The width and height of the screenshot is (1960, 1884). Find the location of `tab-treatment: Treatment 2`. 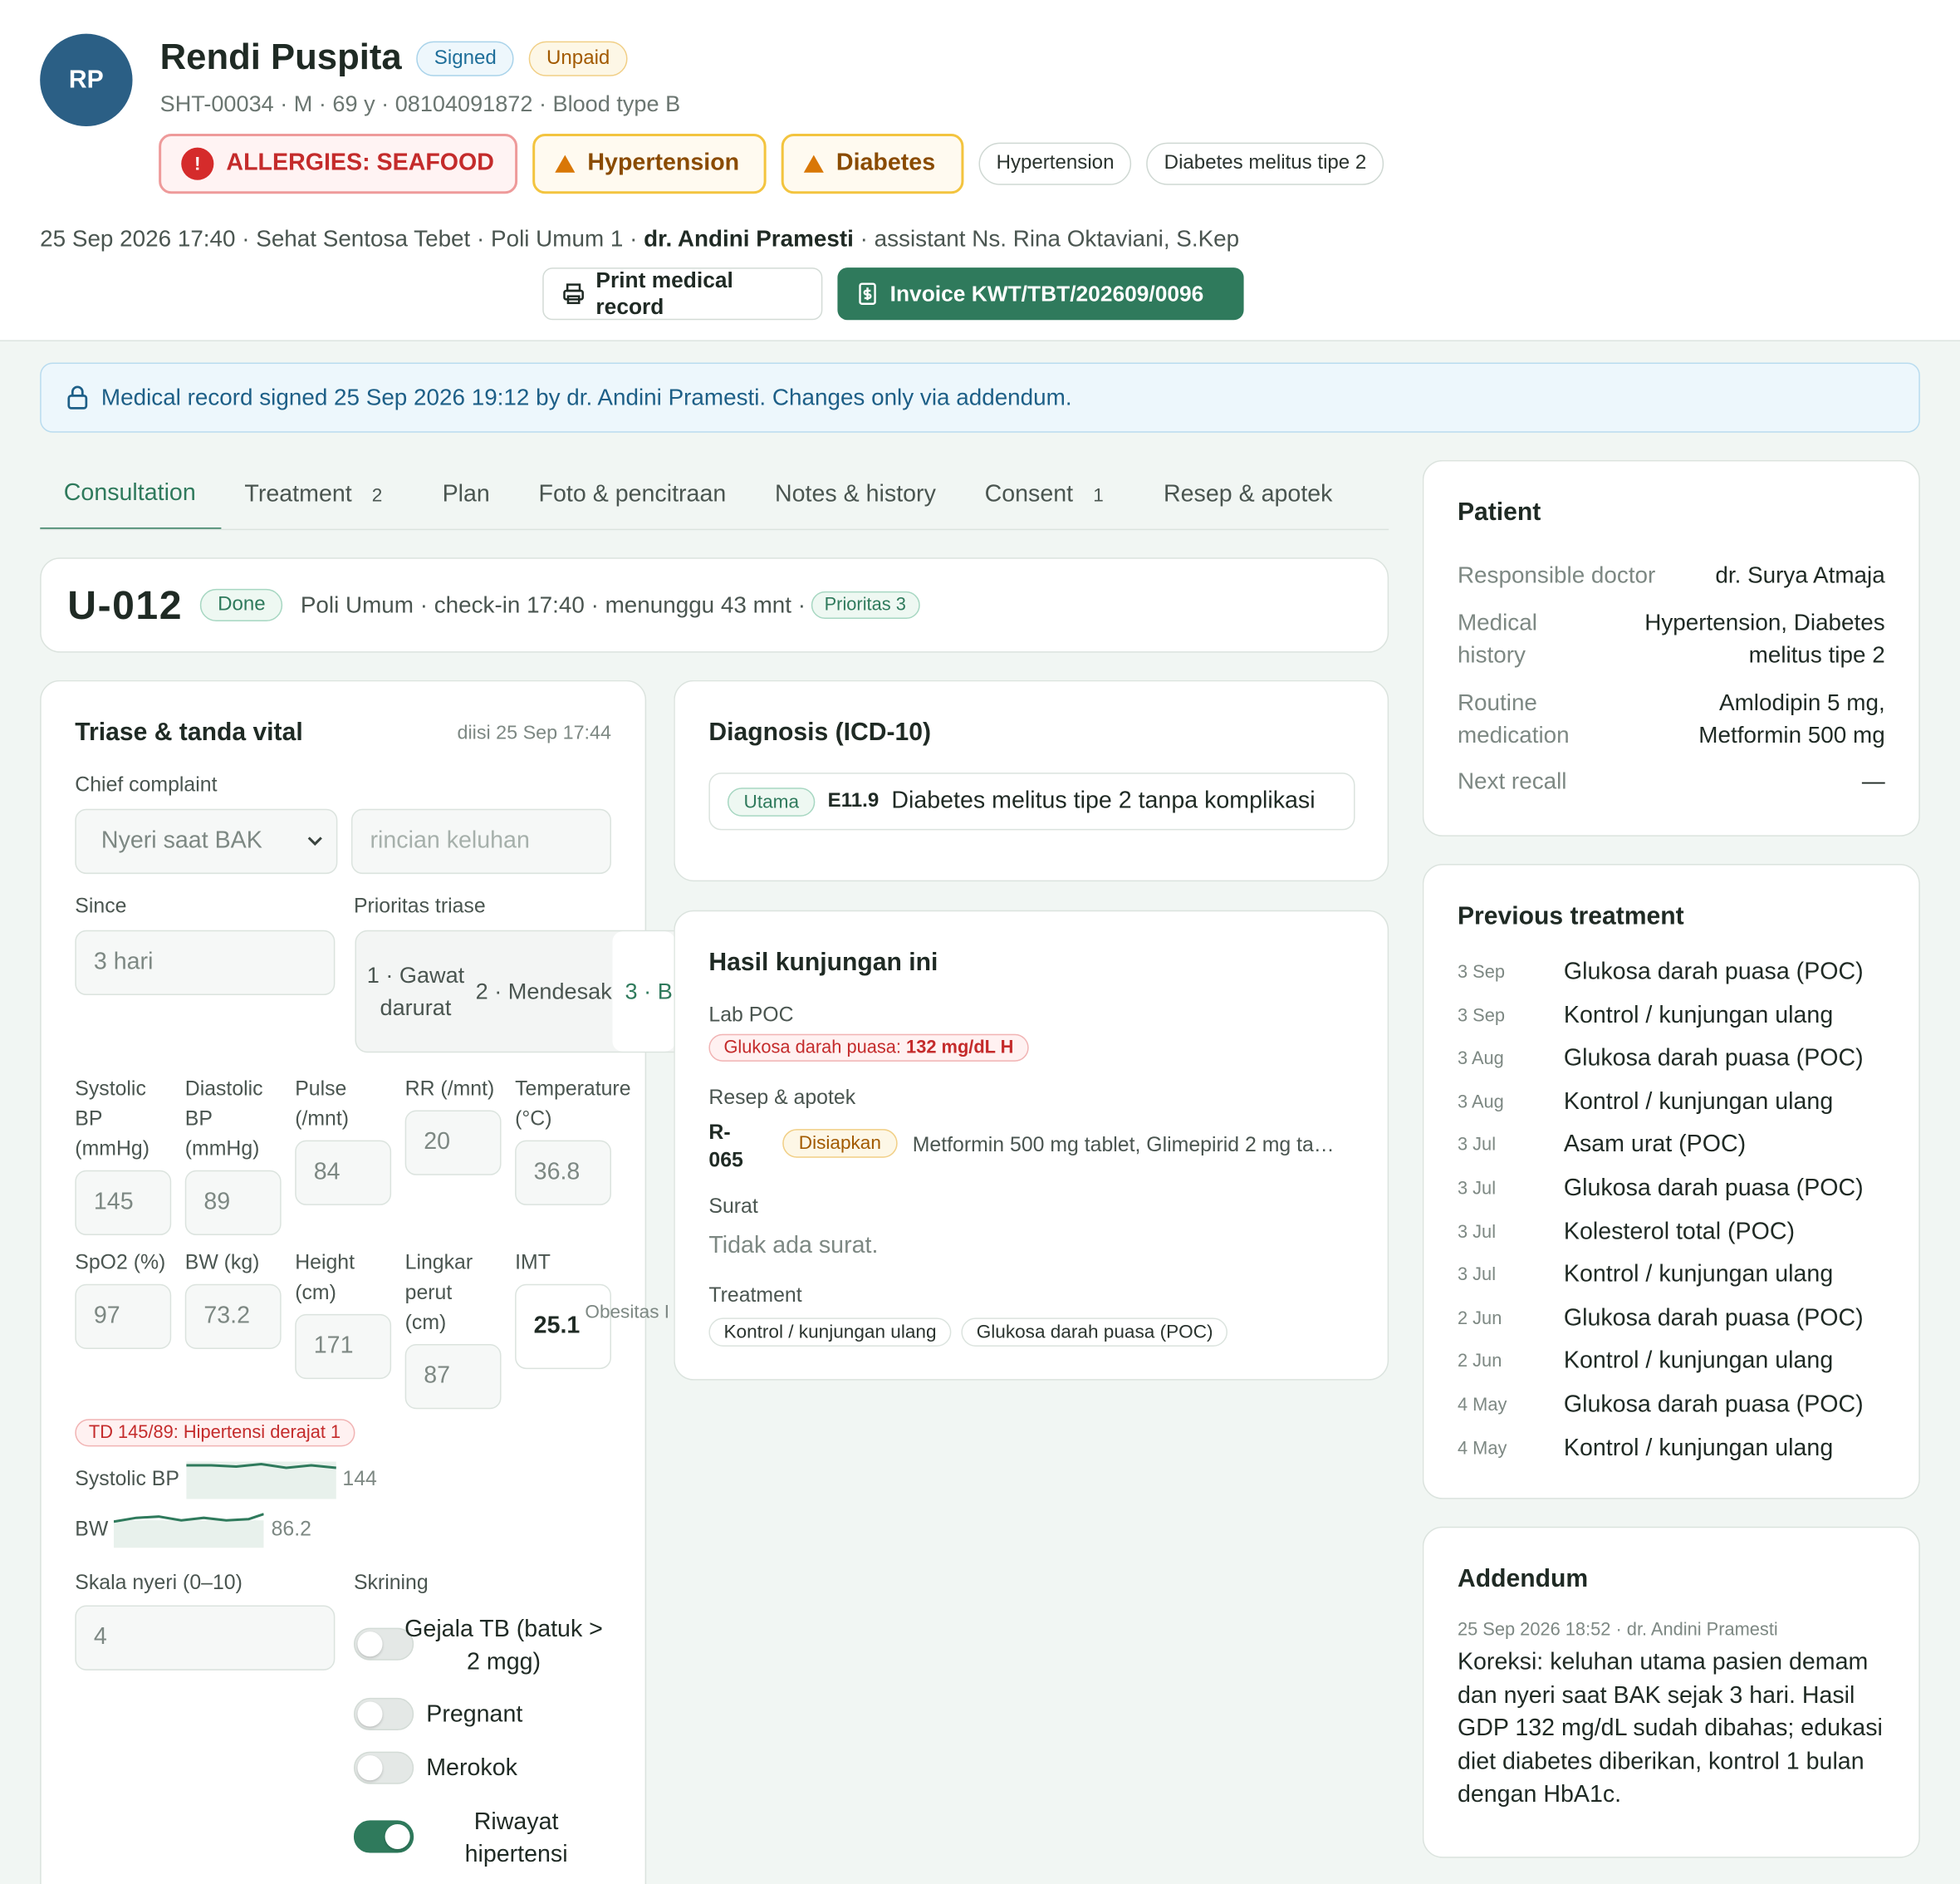

tab-treatment: Treatment 2 is located at coordinates (314, 494).